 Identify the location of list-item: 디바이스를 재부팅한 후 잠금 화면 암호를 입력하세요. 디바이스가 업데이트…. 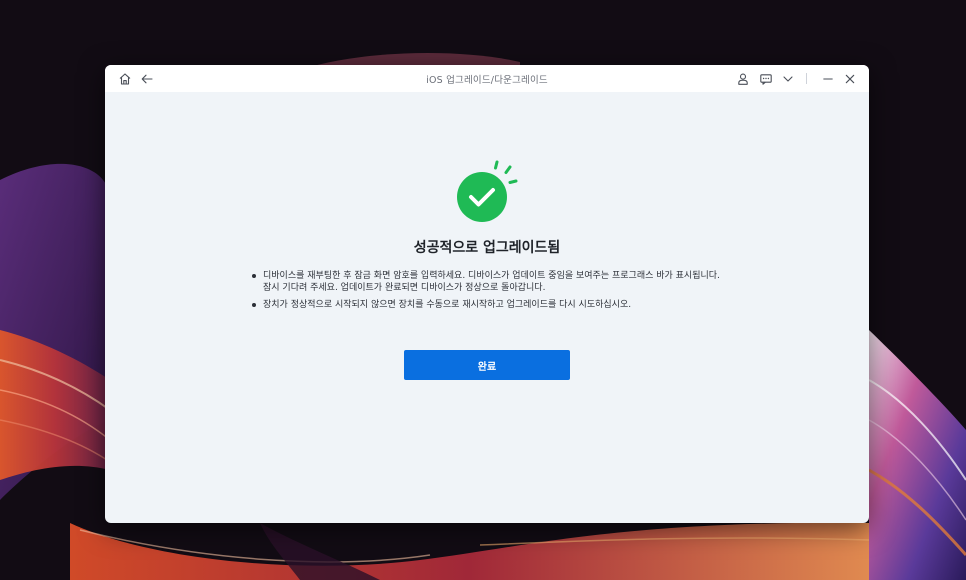
(491, 282).